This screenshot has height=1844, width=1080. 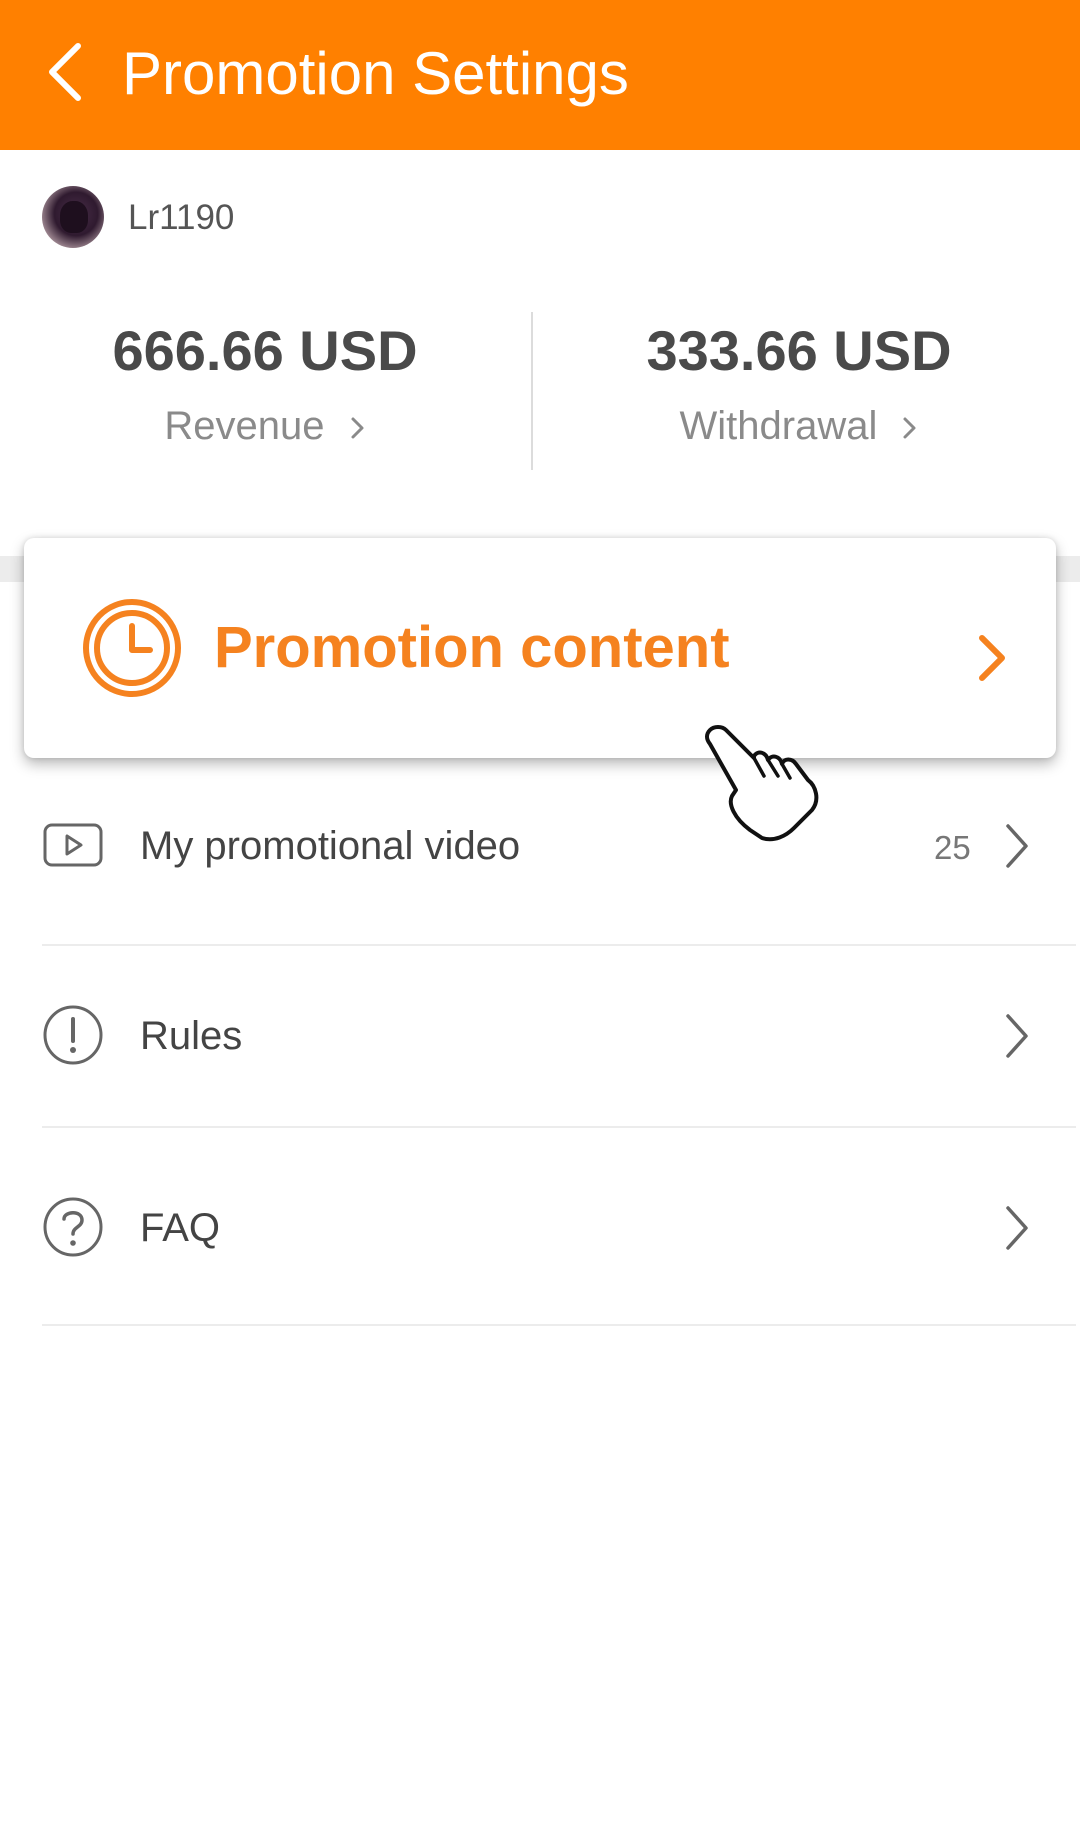 I want to click on back-arrow-icon, so click(x=70, y=72).